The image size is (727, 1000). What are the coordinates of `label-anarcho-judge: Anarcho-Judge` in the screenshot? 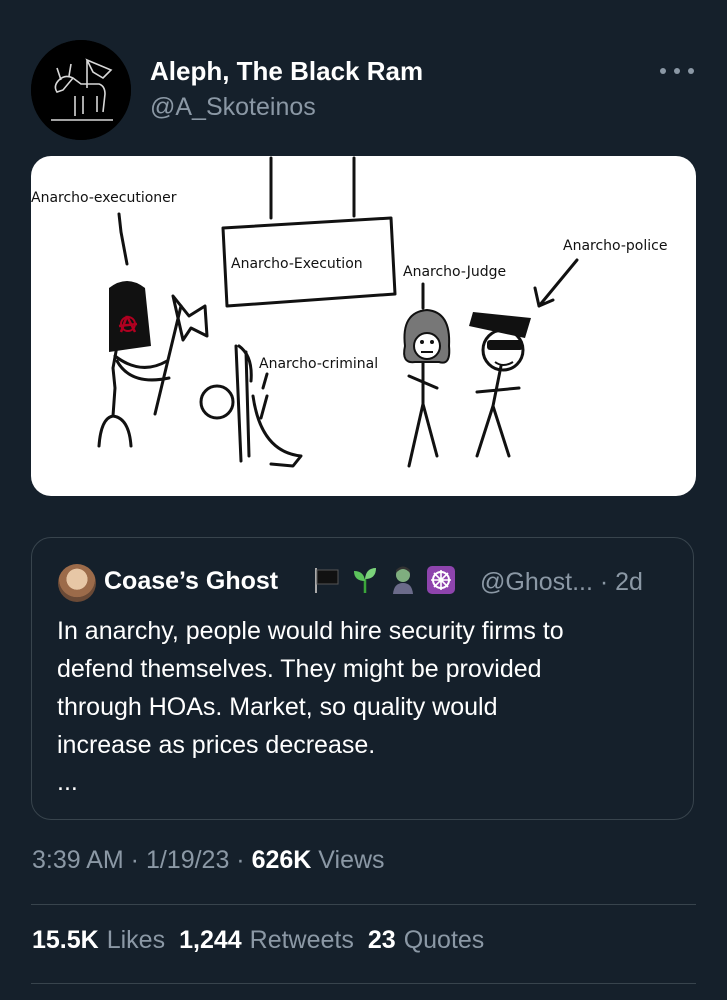 It's located at (454, 272).